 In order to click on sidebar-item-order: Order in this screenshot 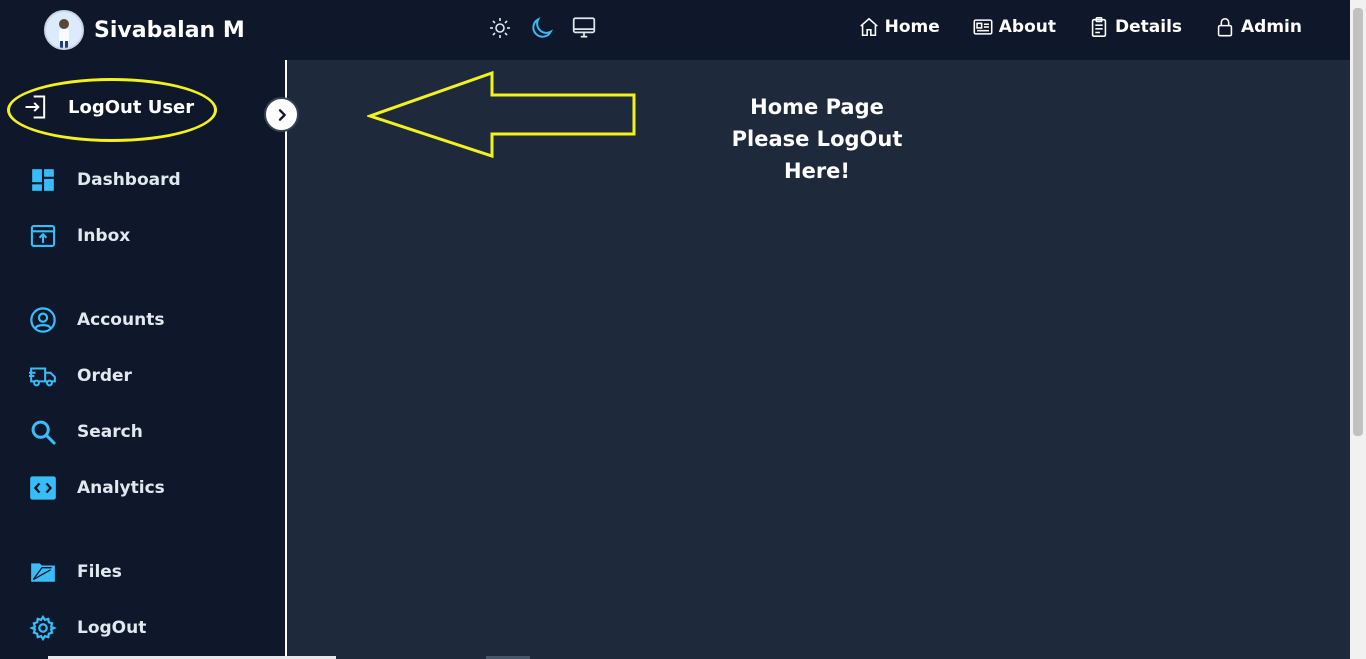, I will do `click(80, 376)`.